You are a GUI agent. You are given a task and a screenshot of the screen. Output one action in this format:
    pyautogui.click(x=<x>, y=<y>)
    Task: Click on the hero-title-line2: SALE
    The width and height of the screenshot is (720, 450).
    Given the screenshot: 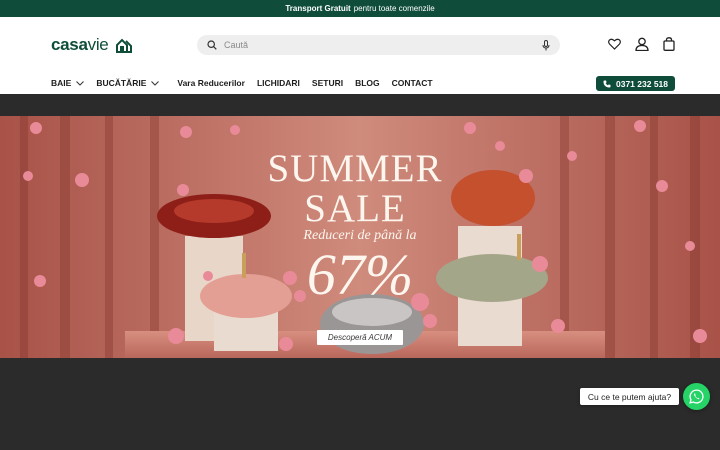 What is the action you would take?
    pyautogui.click(x=355, y=208)
    